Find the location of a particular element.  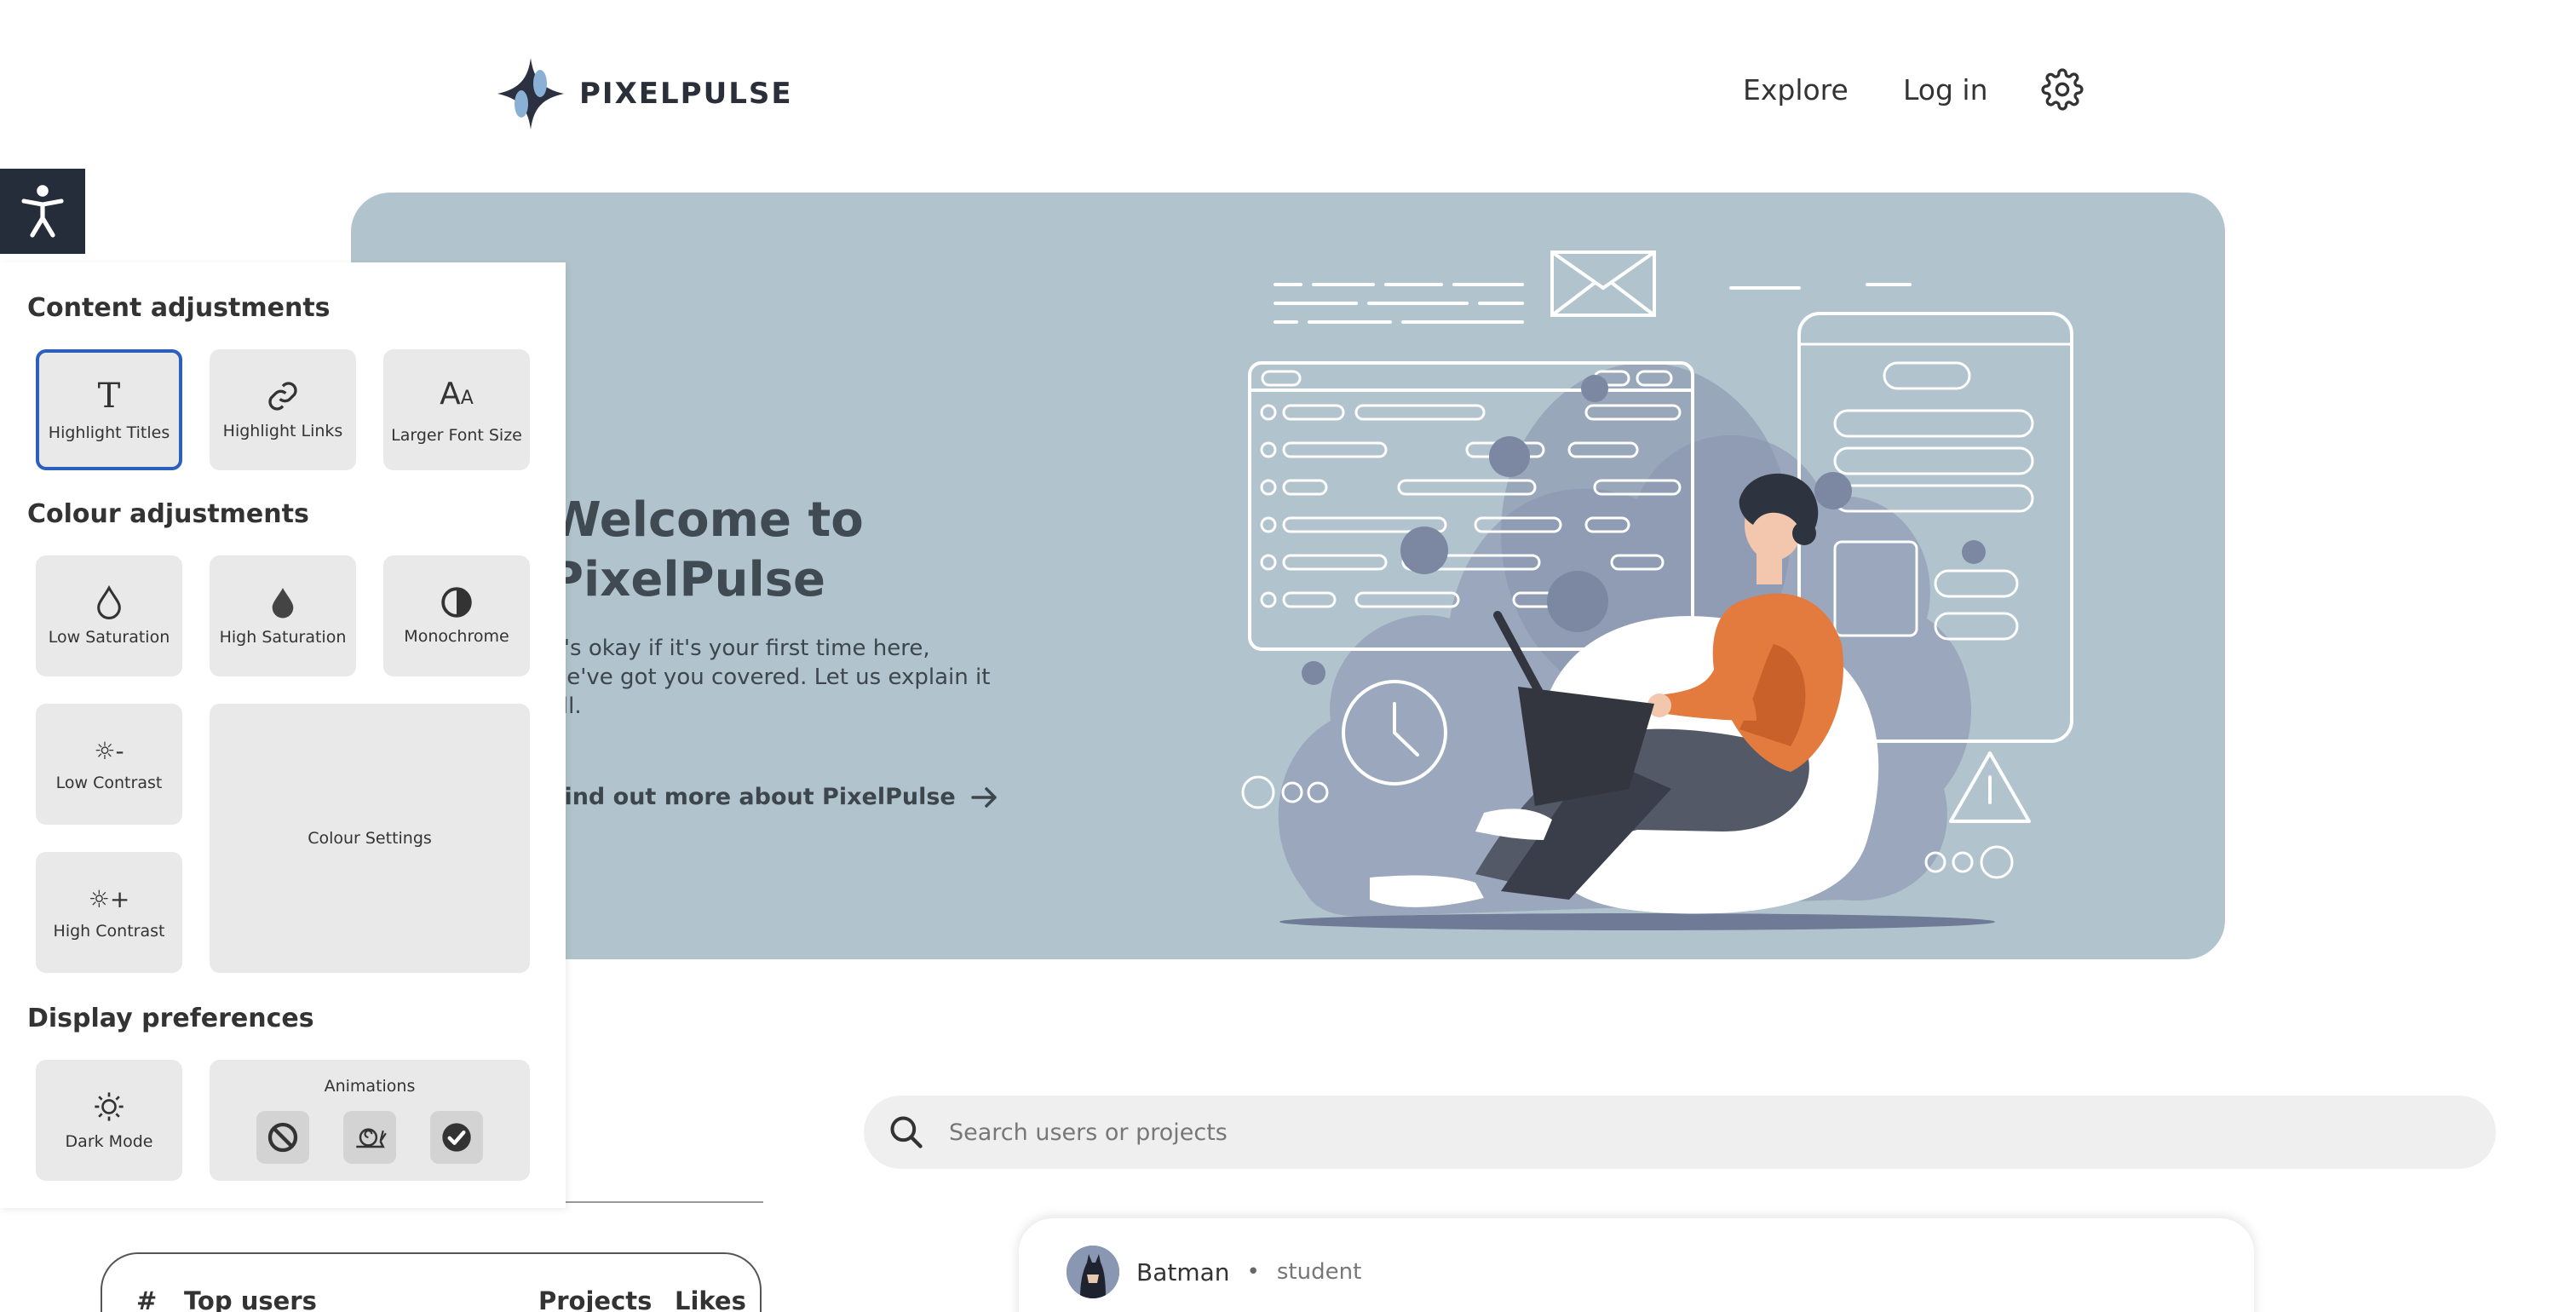

low-contrast-tile: ☼- Low Contrast is located at coordinates (109, 764).